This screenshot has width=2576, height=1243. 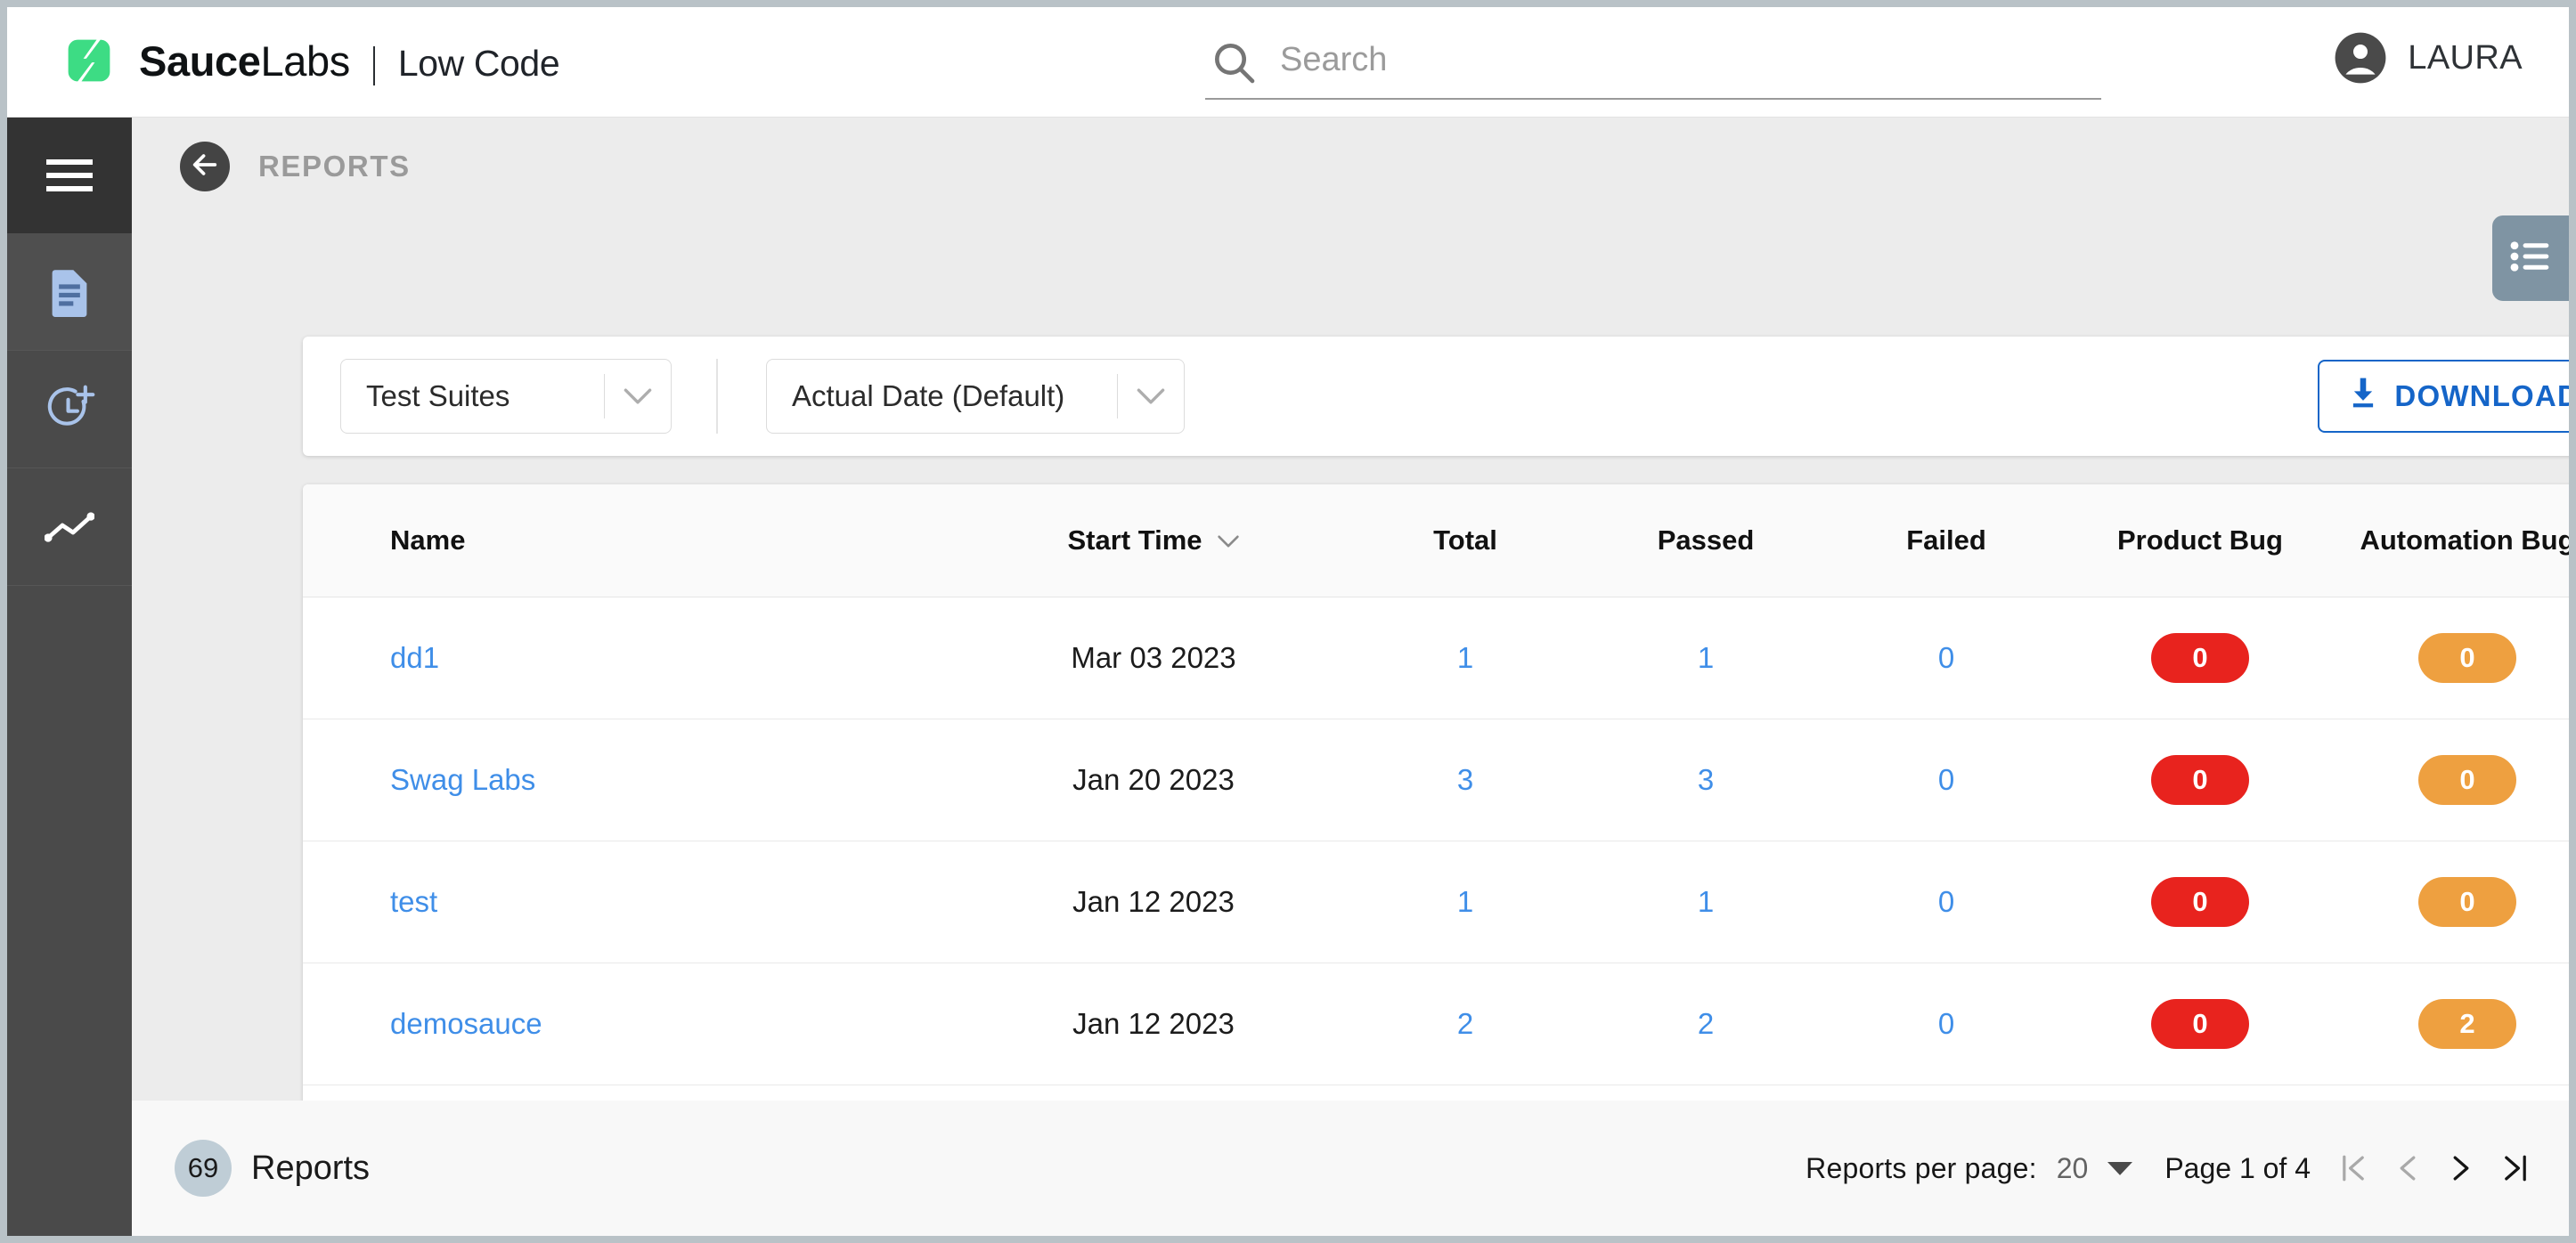 I want to click on test-suites-select-value: Test Suites, so click(x=438, y=395).